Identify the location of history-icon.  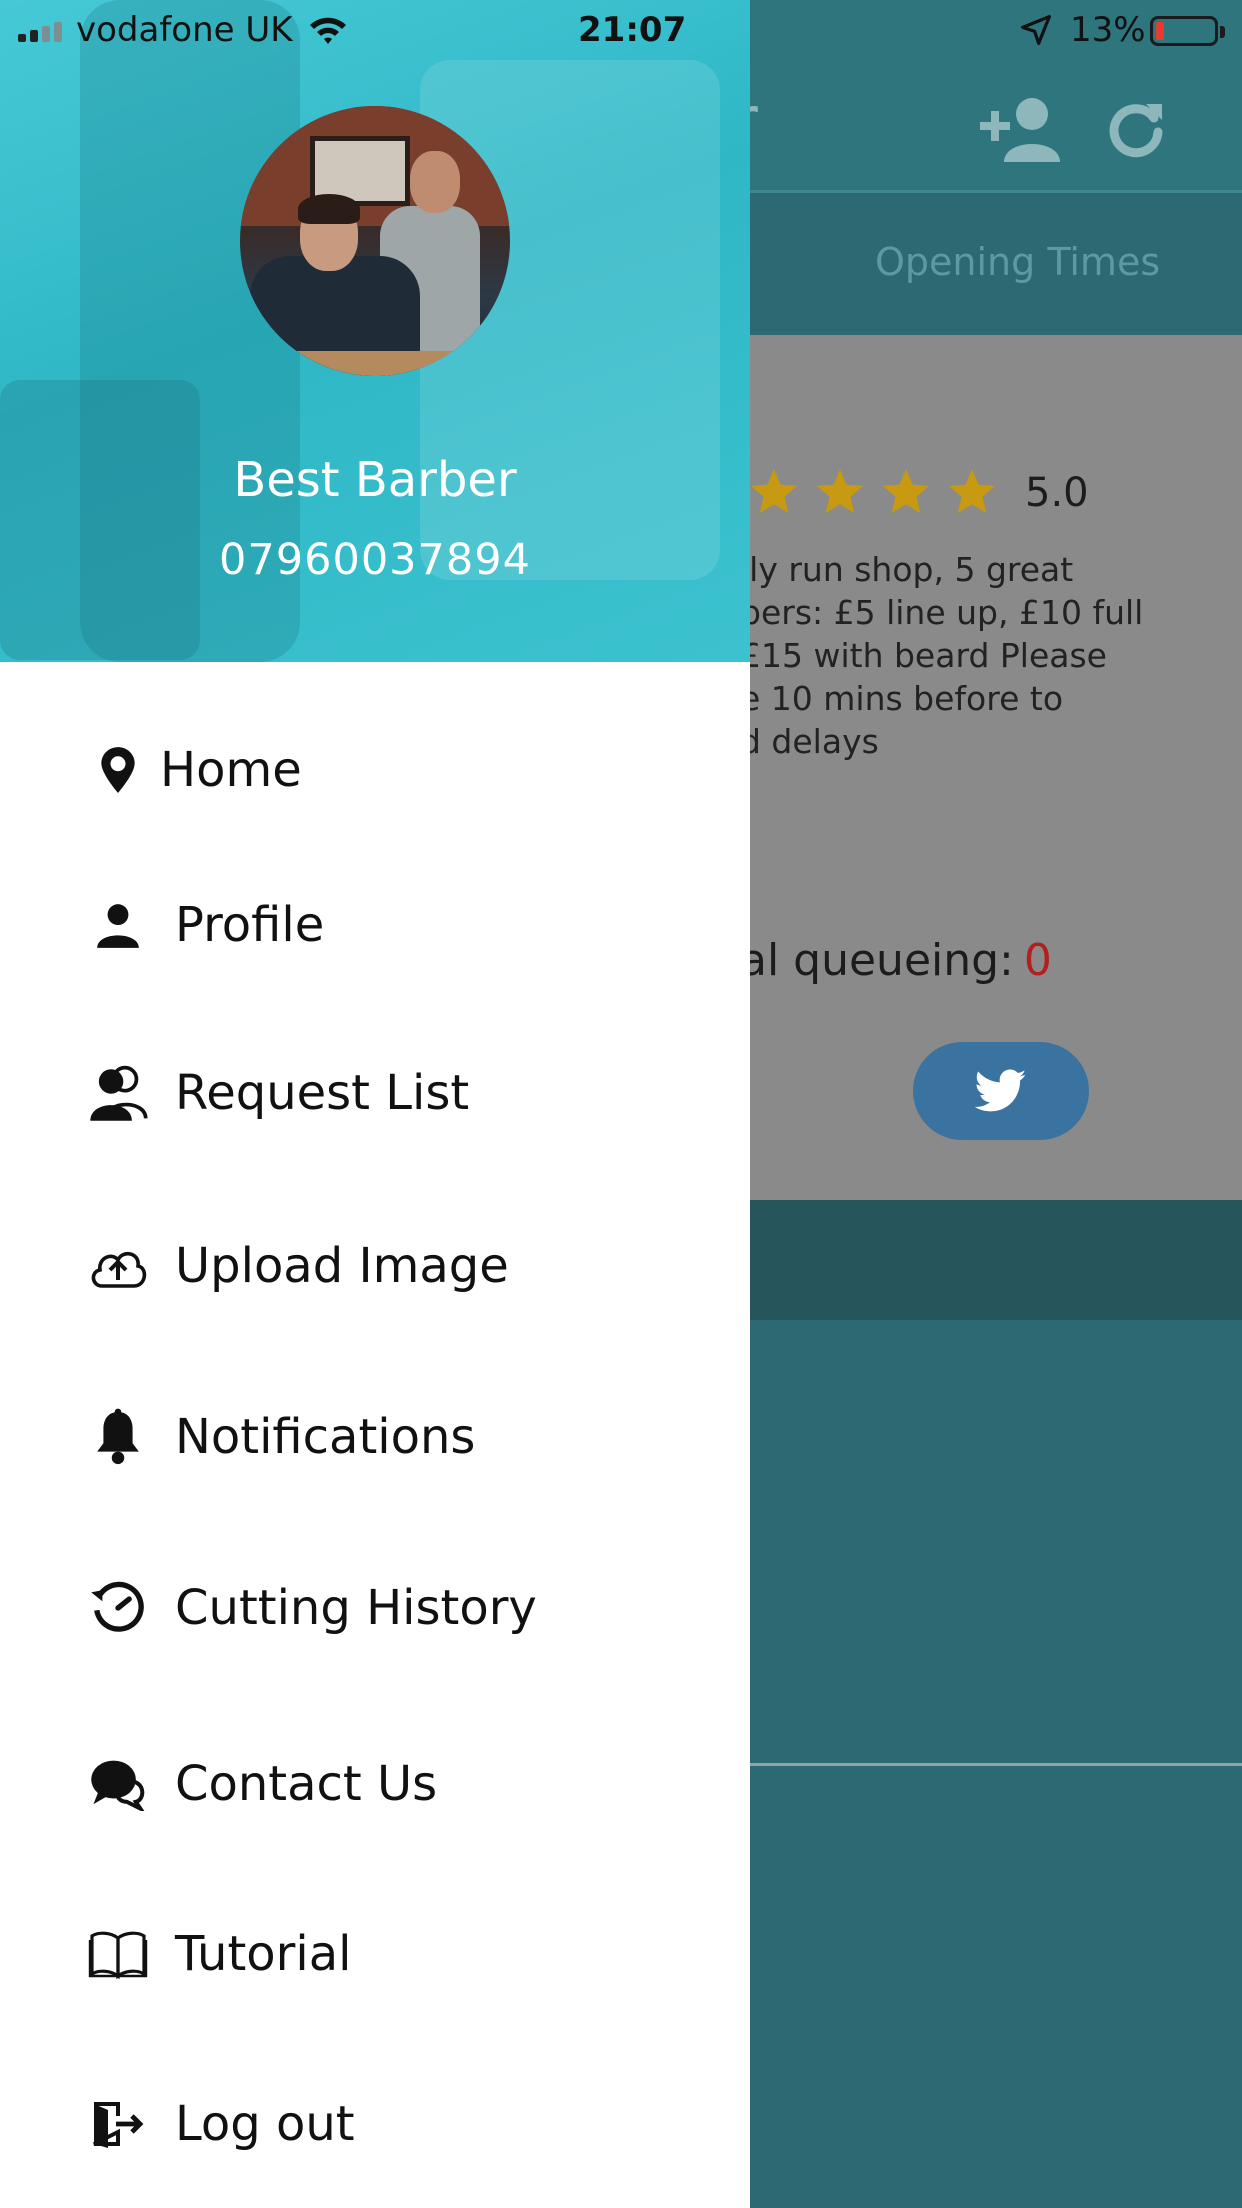
(118, 1608).